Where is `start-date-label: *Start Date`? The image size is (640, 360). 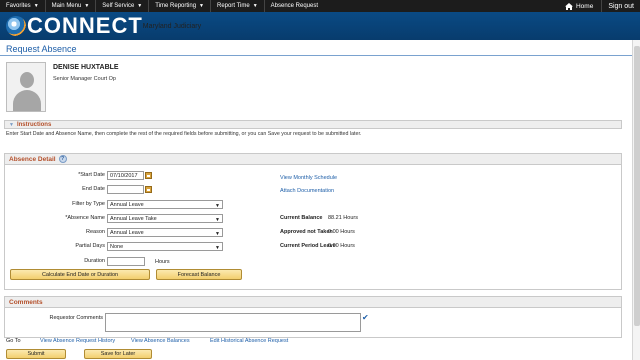 start-date-label: *Start Date is located at coordinates (91, 175).